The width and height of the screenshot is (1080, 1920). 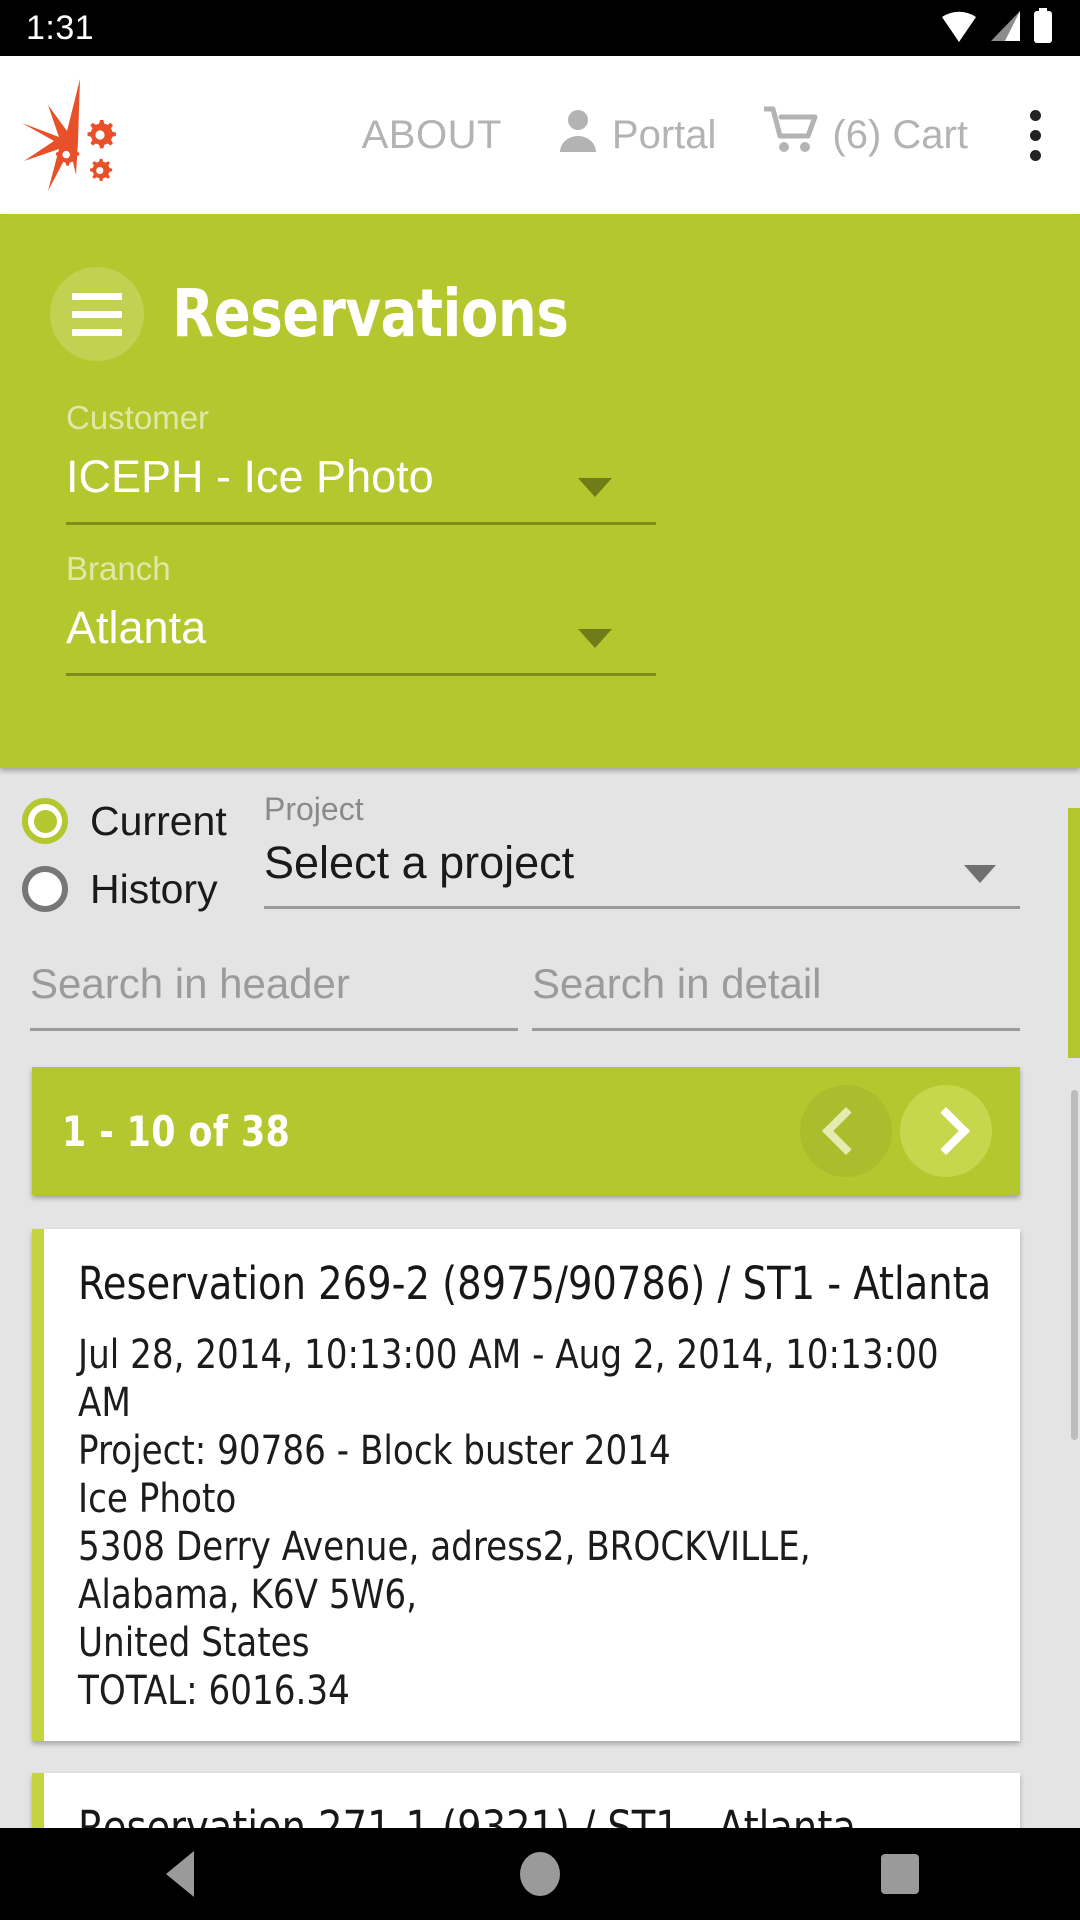 I want to click on search-detail-input: Search in detail, so click(x=776, y=993).